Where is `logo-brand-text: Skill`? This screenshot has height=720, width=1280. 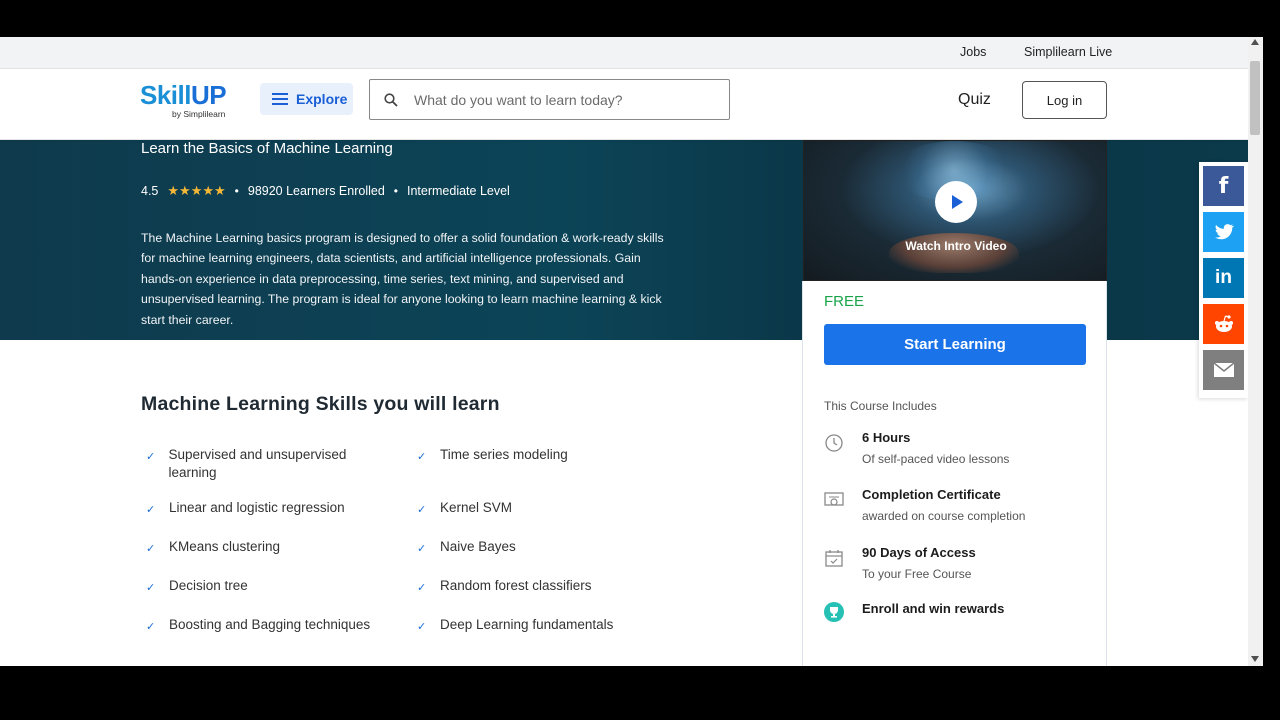 logo-brand-text: Skill is located at coordinates (165, 95).